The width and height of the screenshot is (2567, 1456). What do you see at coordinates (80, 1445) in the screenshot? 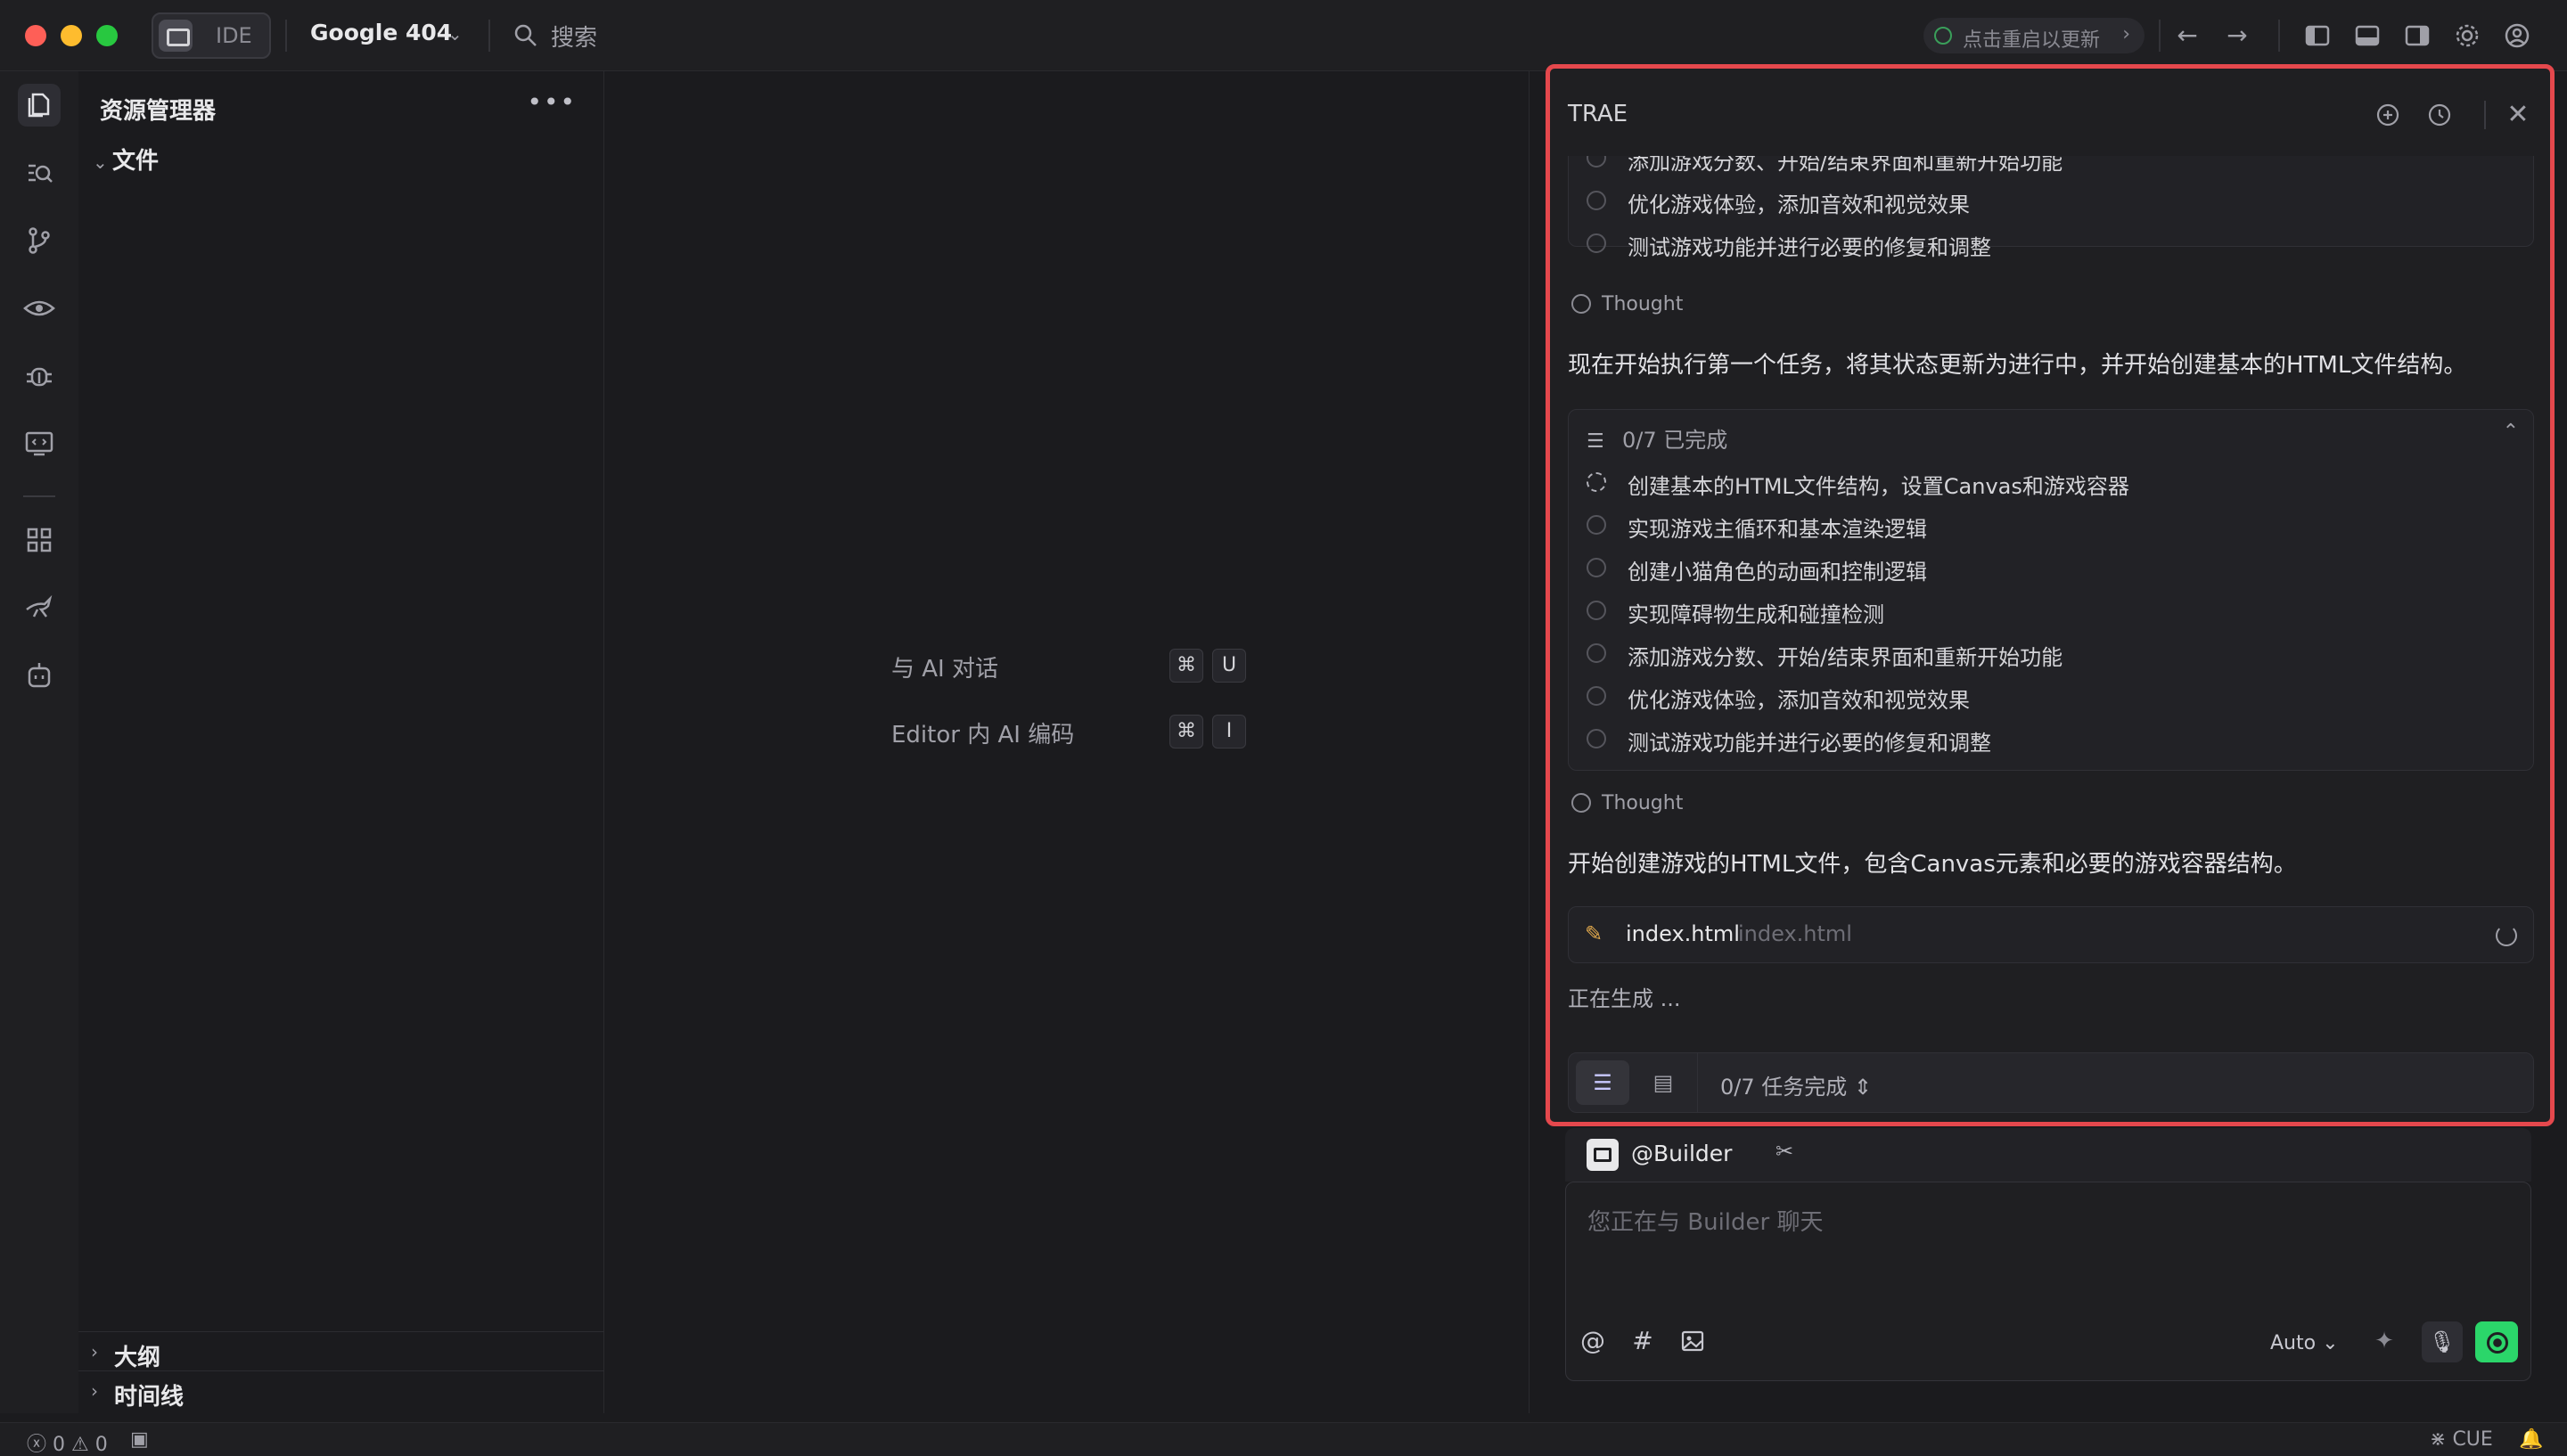
I see `warning-icon: ⚠` at bounding box center [80, 1445].